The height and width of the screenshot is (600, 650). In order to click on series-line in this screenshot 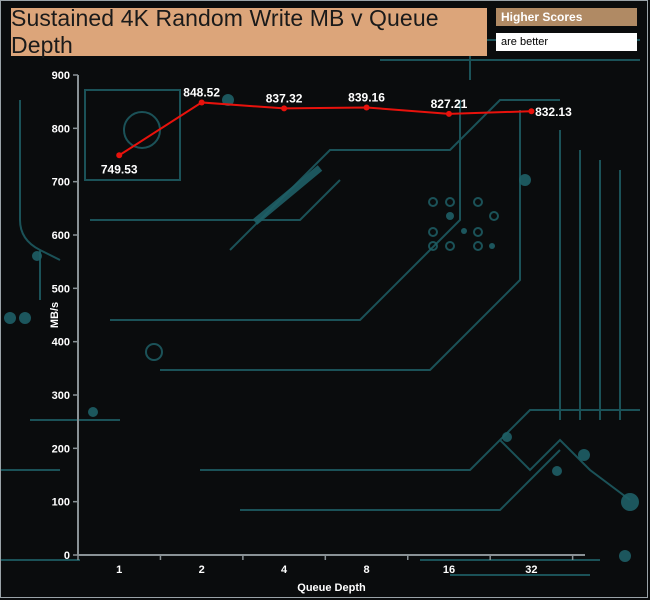, I will do `click(325, 129)`.